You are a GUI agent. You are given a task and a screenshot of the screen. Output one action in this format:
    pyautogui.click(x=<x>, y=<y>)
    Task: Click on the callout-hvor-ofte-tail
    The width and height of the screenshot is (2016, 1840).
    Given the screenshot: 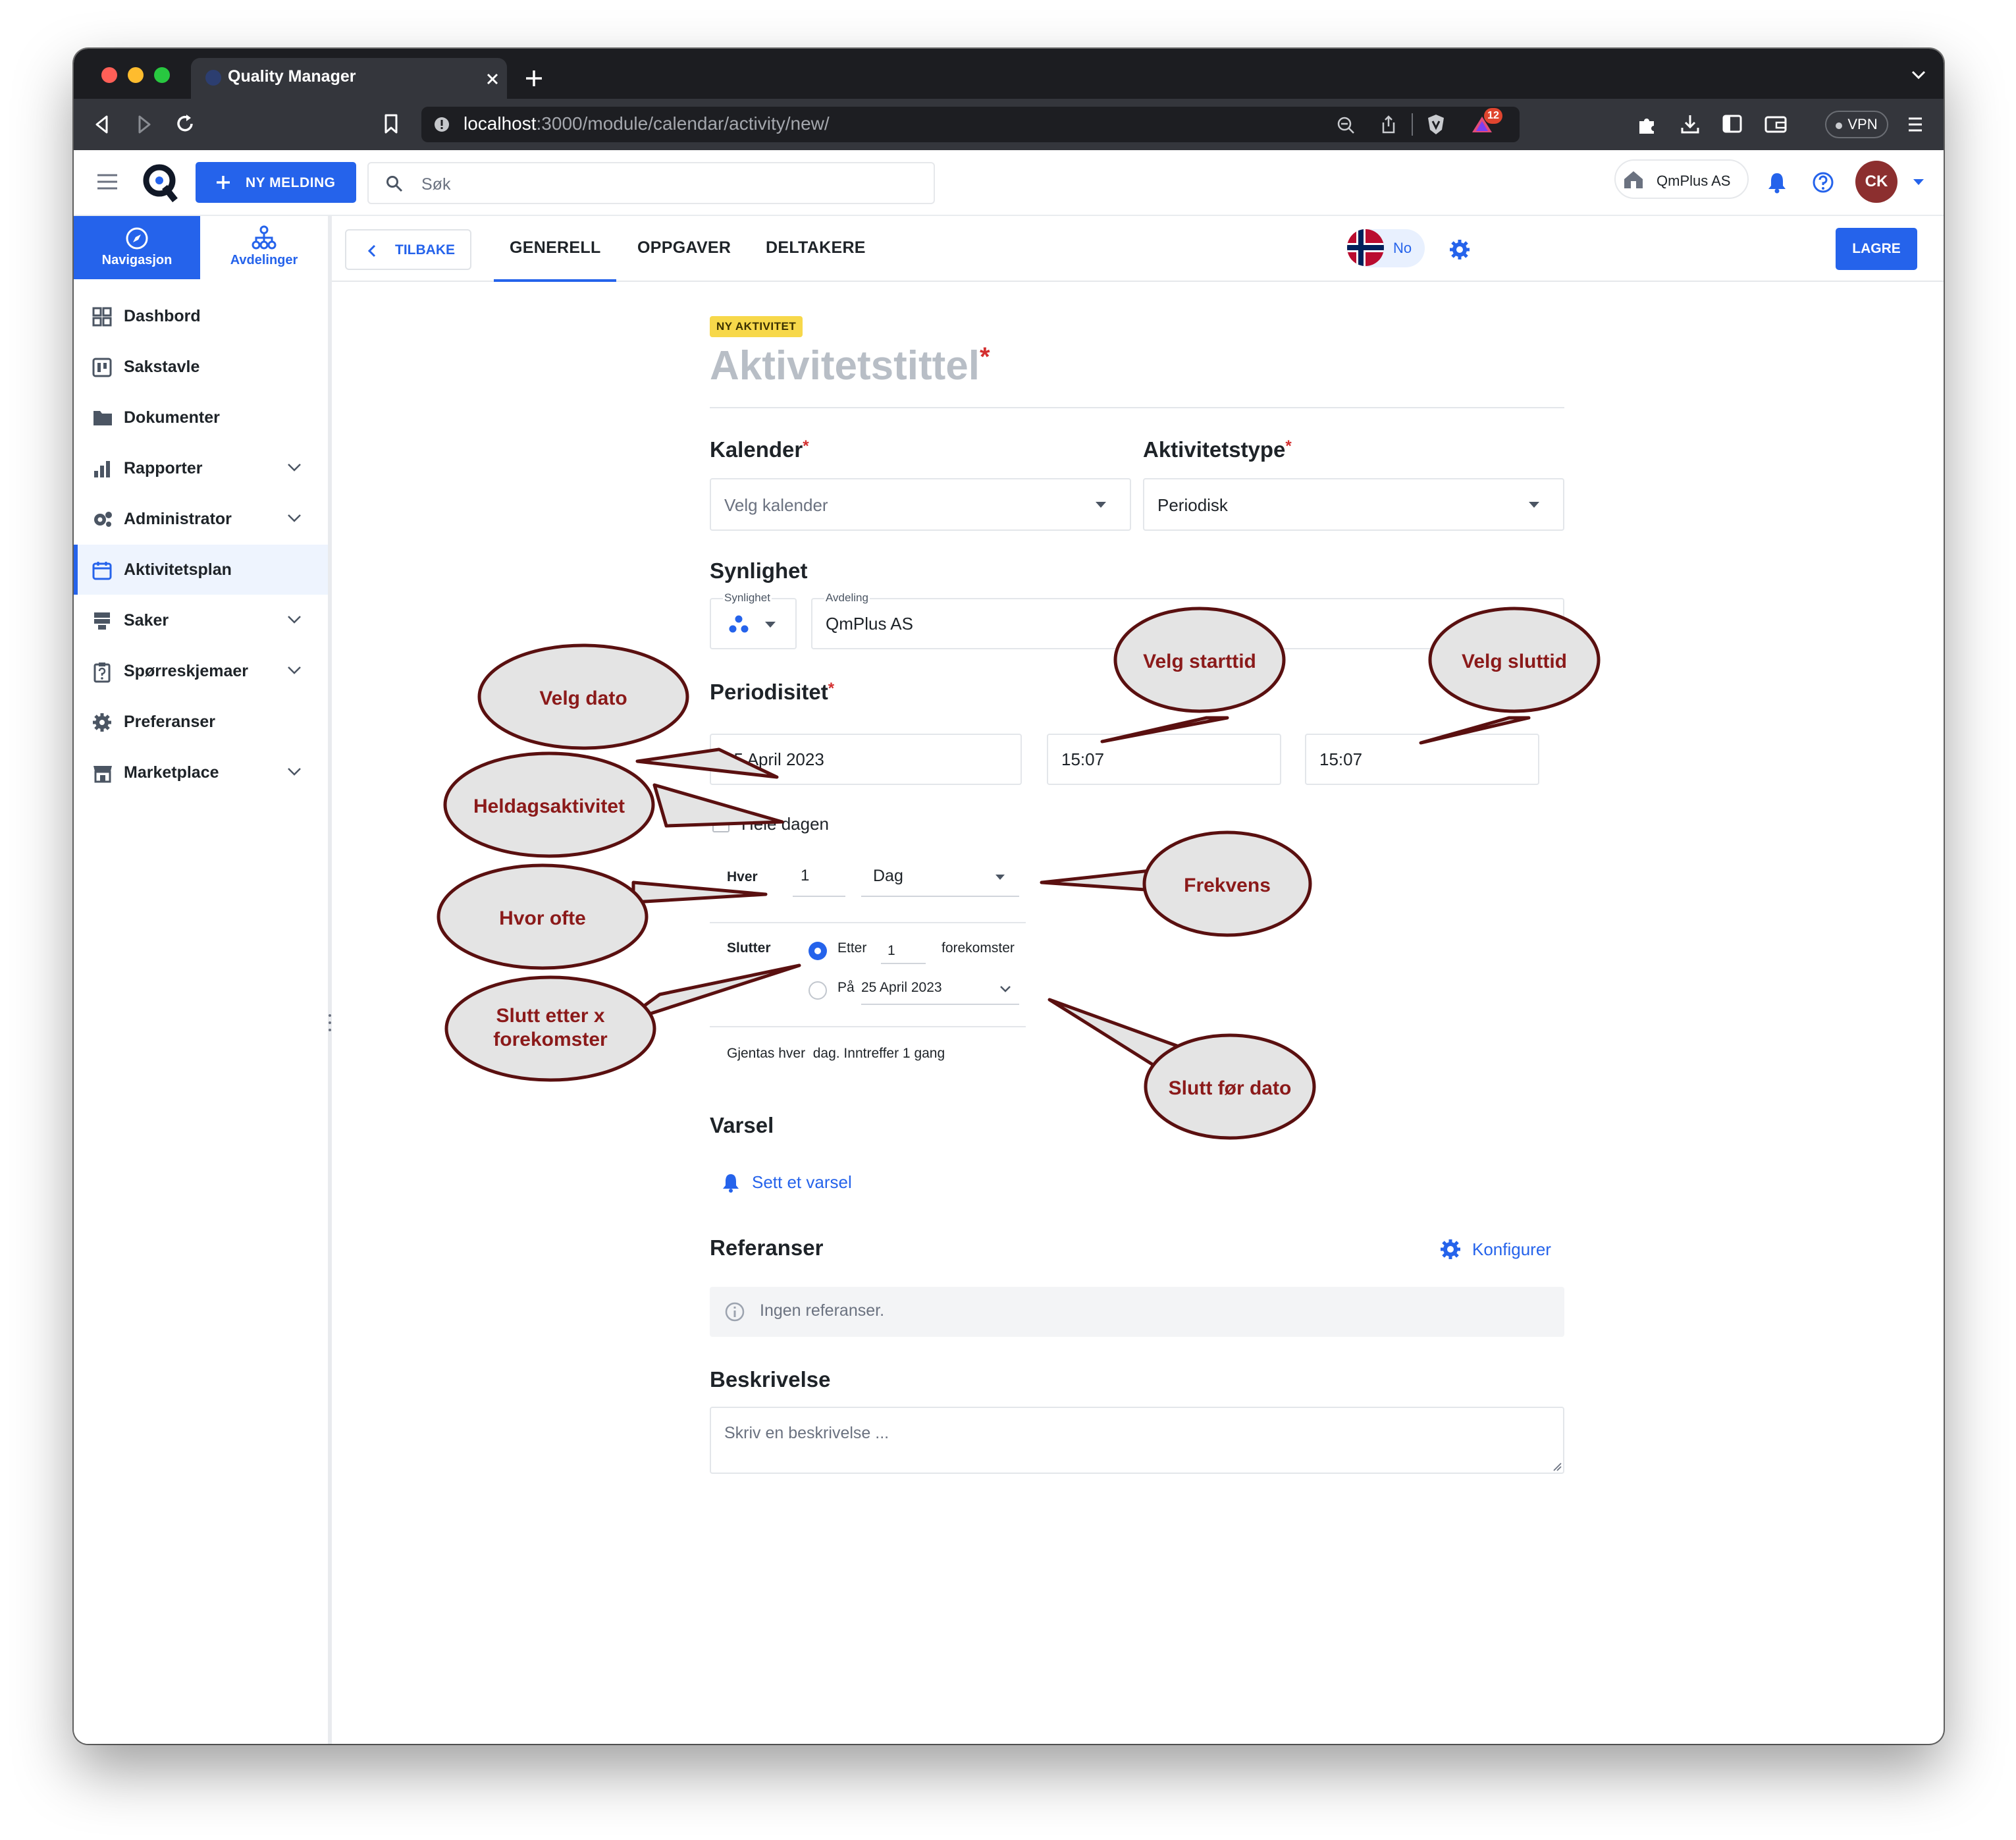 What is the action you would take?
    pyautogui.click(x=699, y=892)
    